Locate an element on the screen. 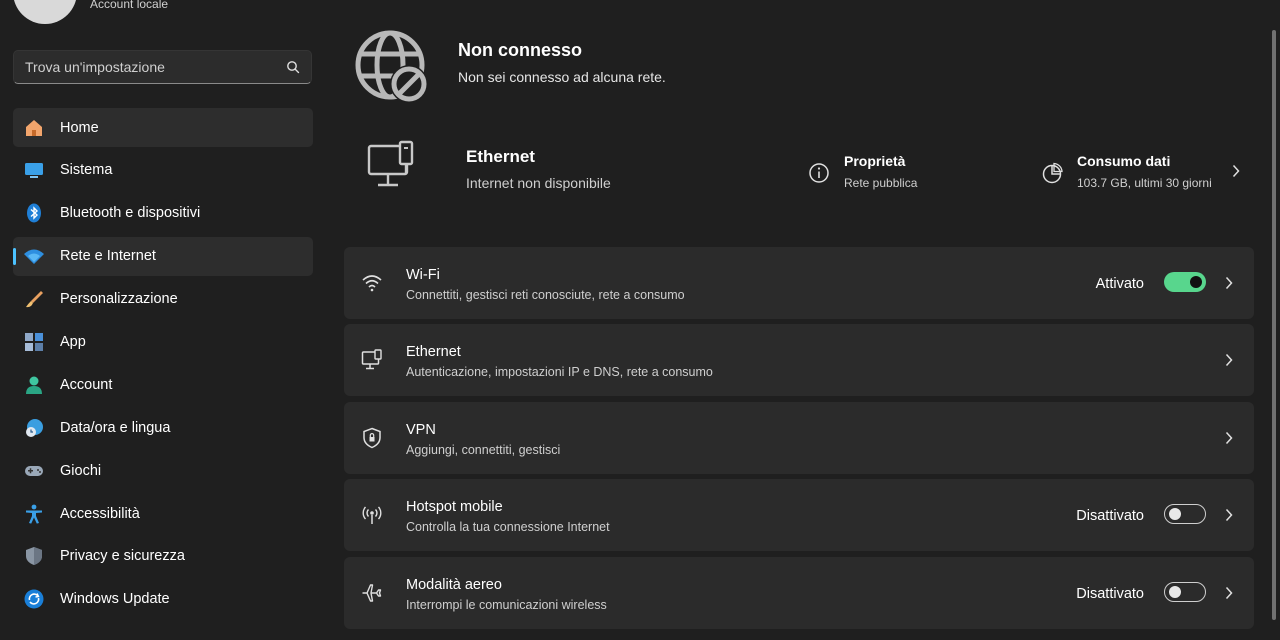 The height and width of the screenshot is (640, 1280). vpn-card: VPN Aggiungi, connettiti, gestisci is located at coordinates (799, 438).